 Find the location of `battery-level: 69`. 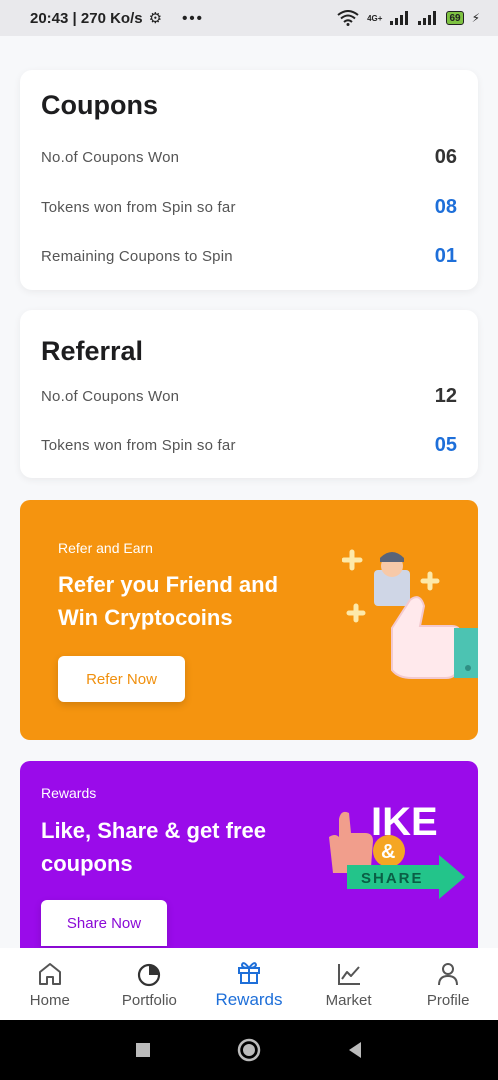

battery-level: 69 is located at coordinates (455, 18).